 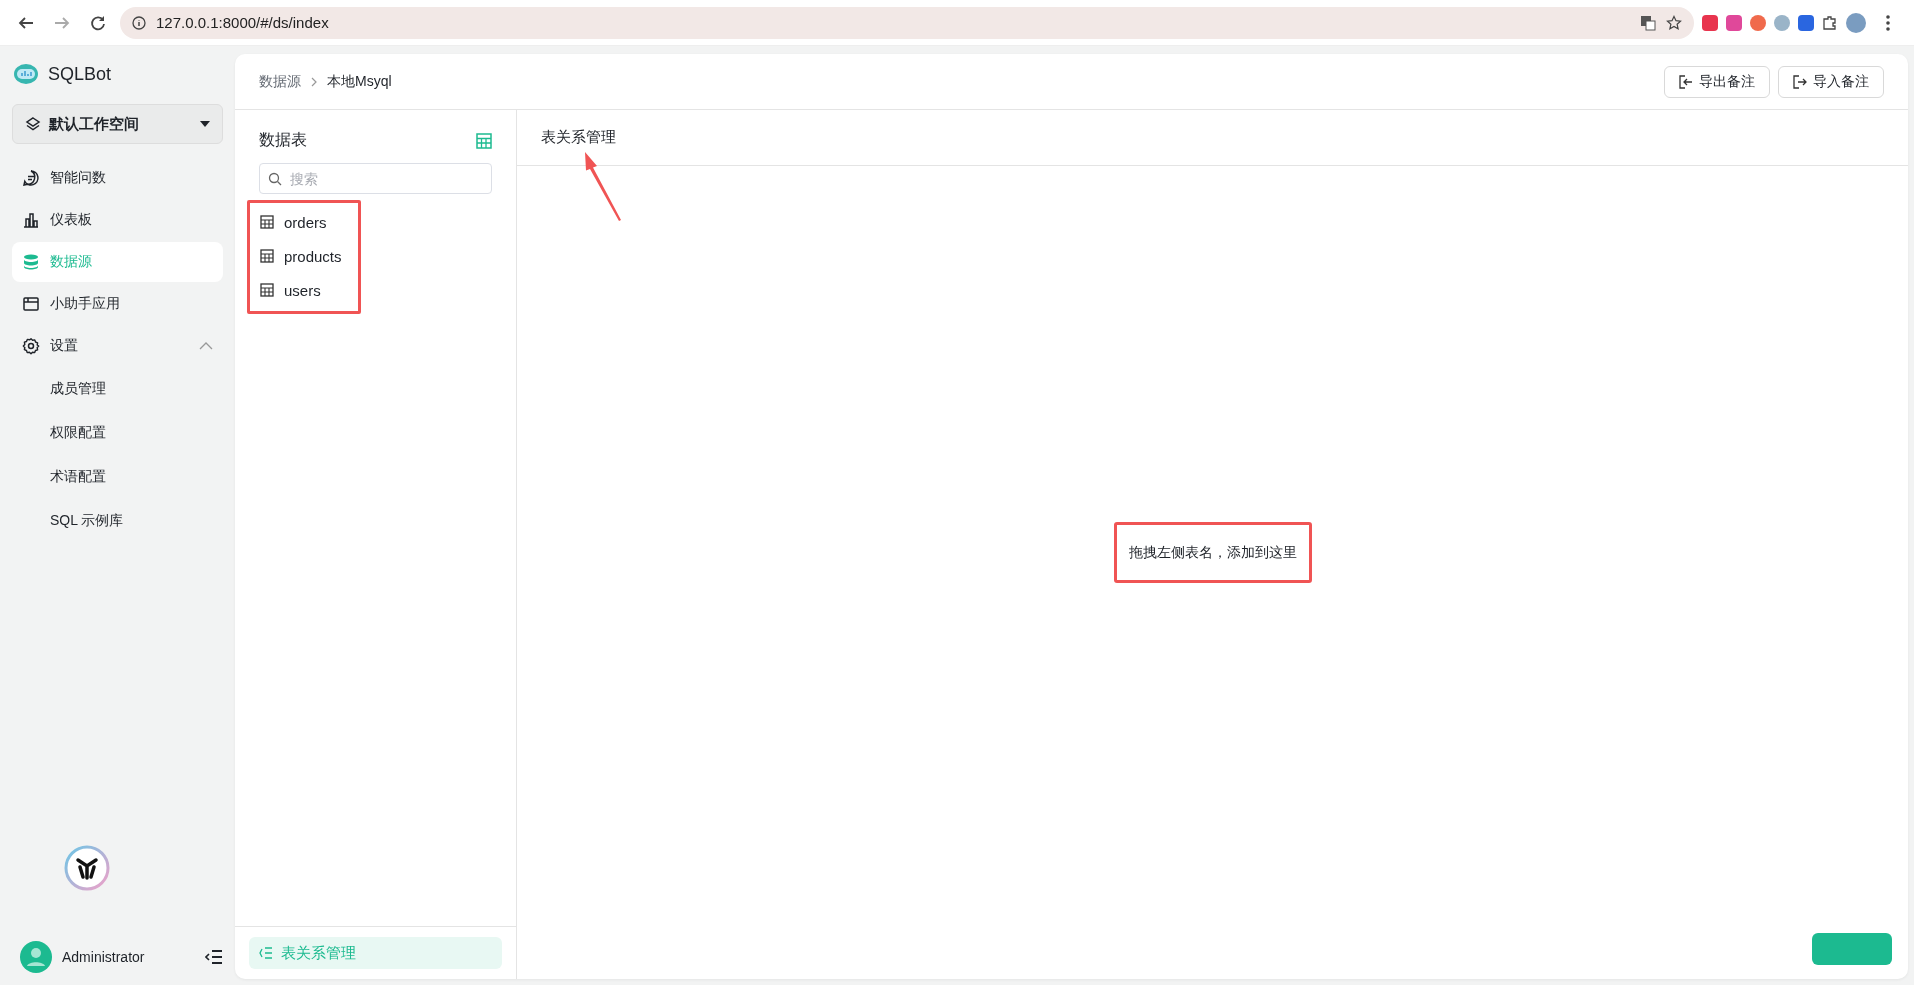 What do you see at coordinates (31, 304) in the screenshot?
I see `window-icon` at bounding box center [31, 304].